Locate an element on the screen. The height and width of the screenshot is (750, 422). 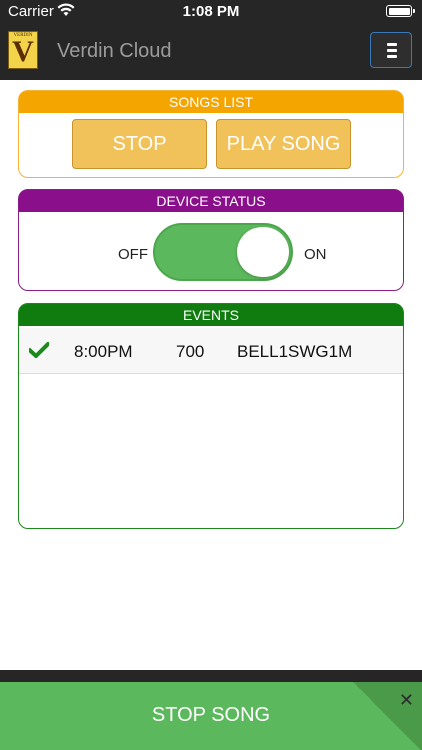
songs-list-panel: SONGS LIST STOP PLAY SONG is located at coordinates (211, 134).